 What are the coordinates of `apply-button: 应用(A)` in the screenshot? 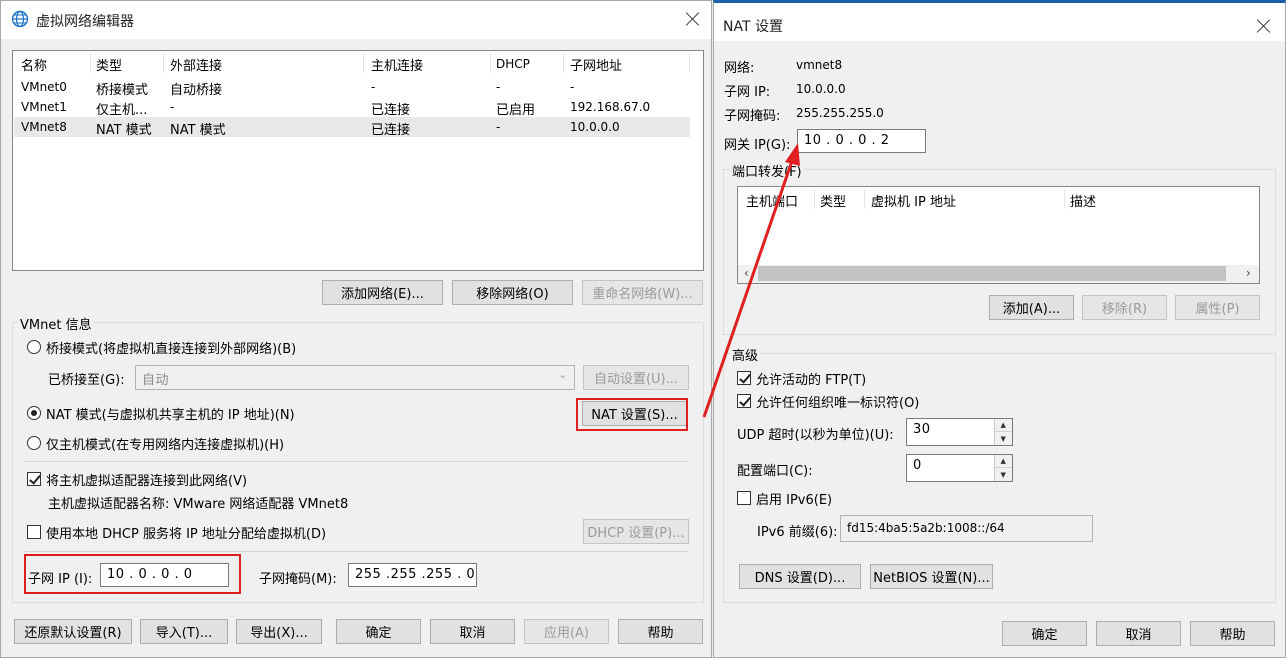 It's located at (566, 631).